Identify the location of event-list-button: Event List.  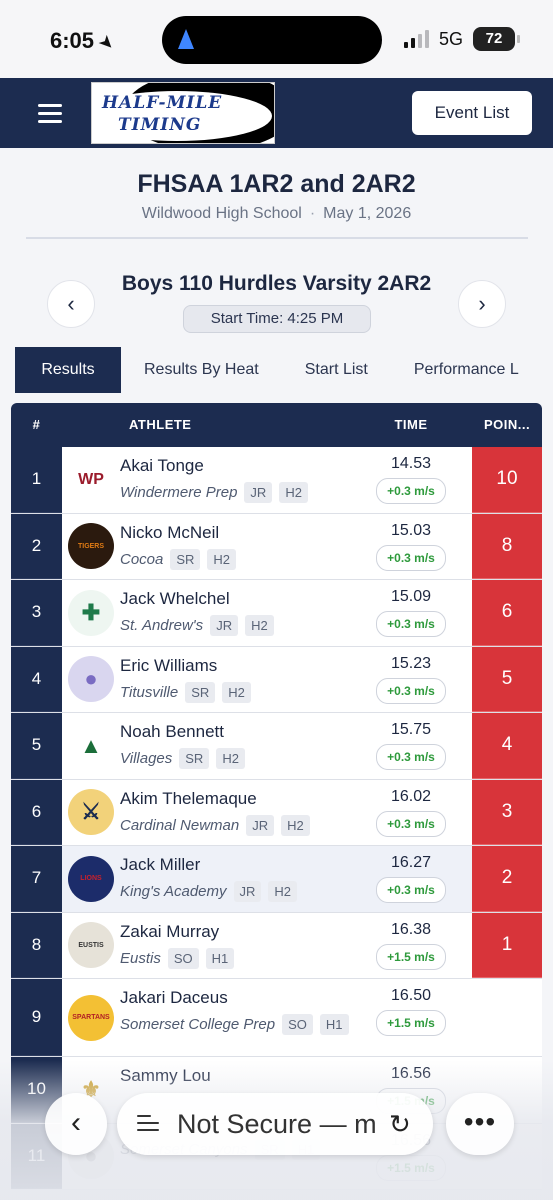
(472, 113).